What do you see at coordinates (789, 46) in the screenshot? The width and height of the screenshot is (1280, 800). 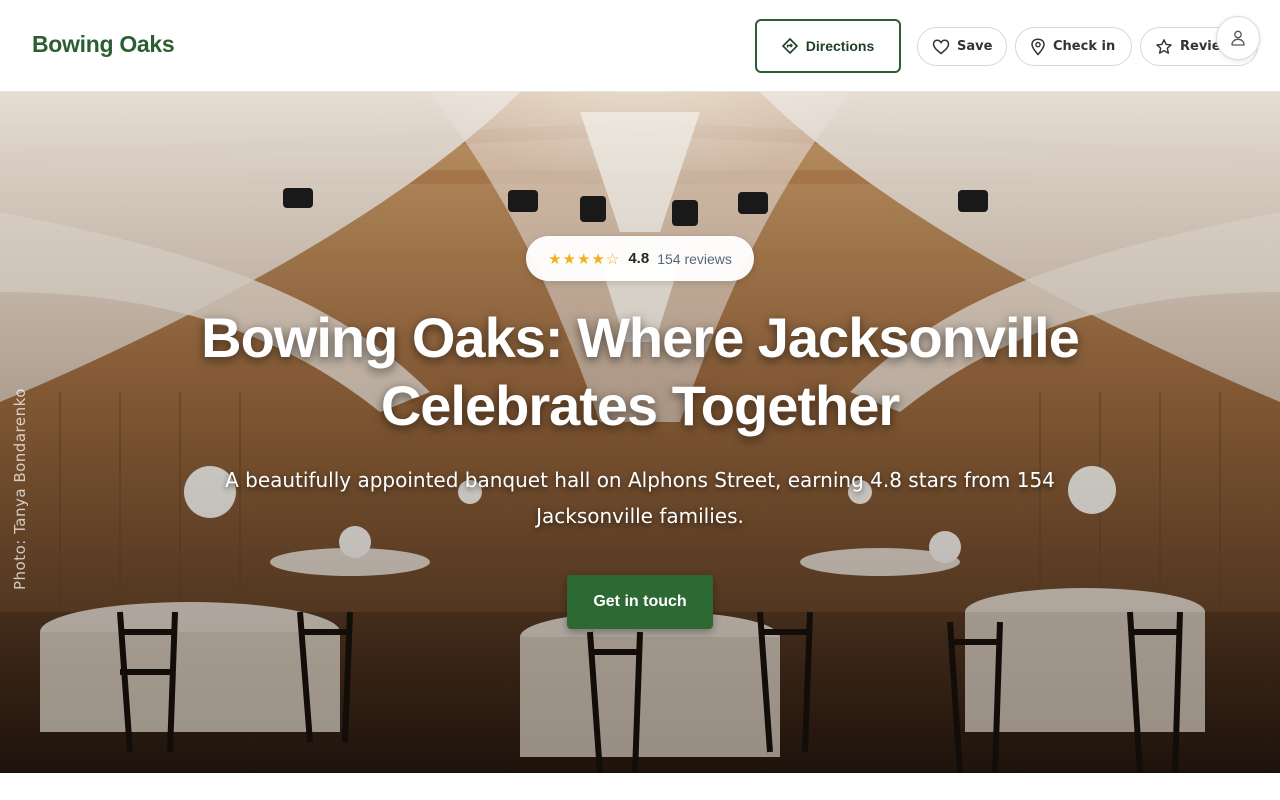 I see `directions-diamond-icon` at bounding box center [789, 46].